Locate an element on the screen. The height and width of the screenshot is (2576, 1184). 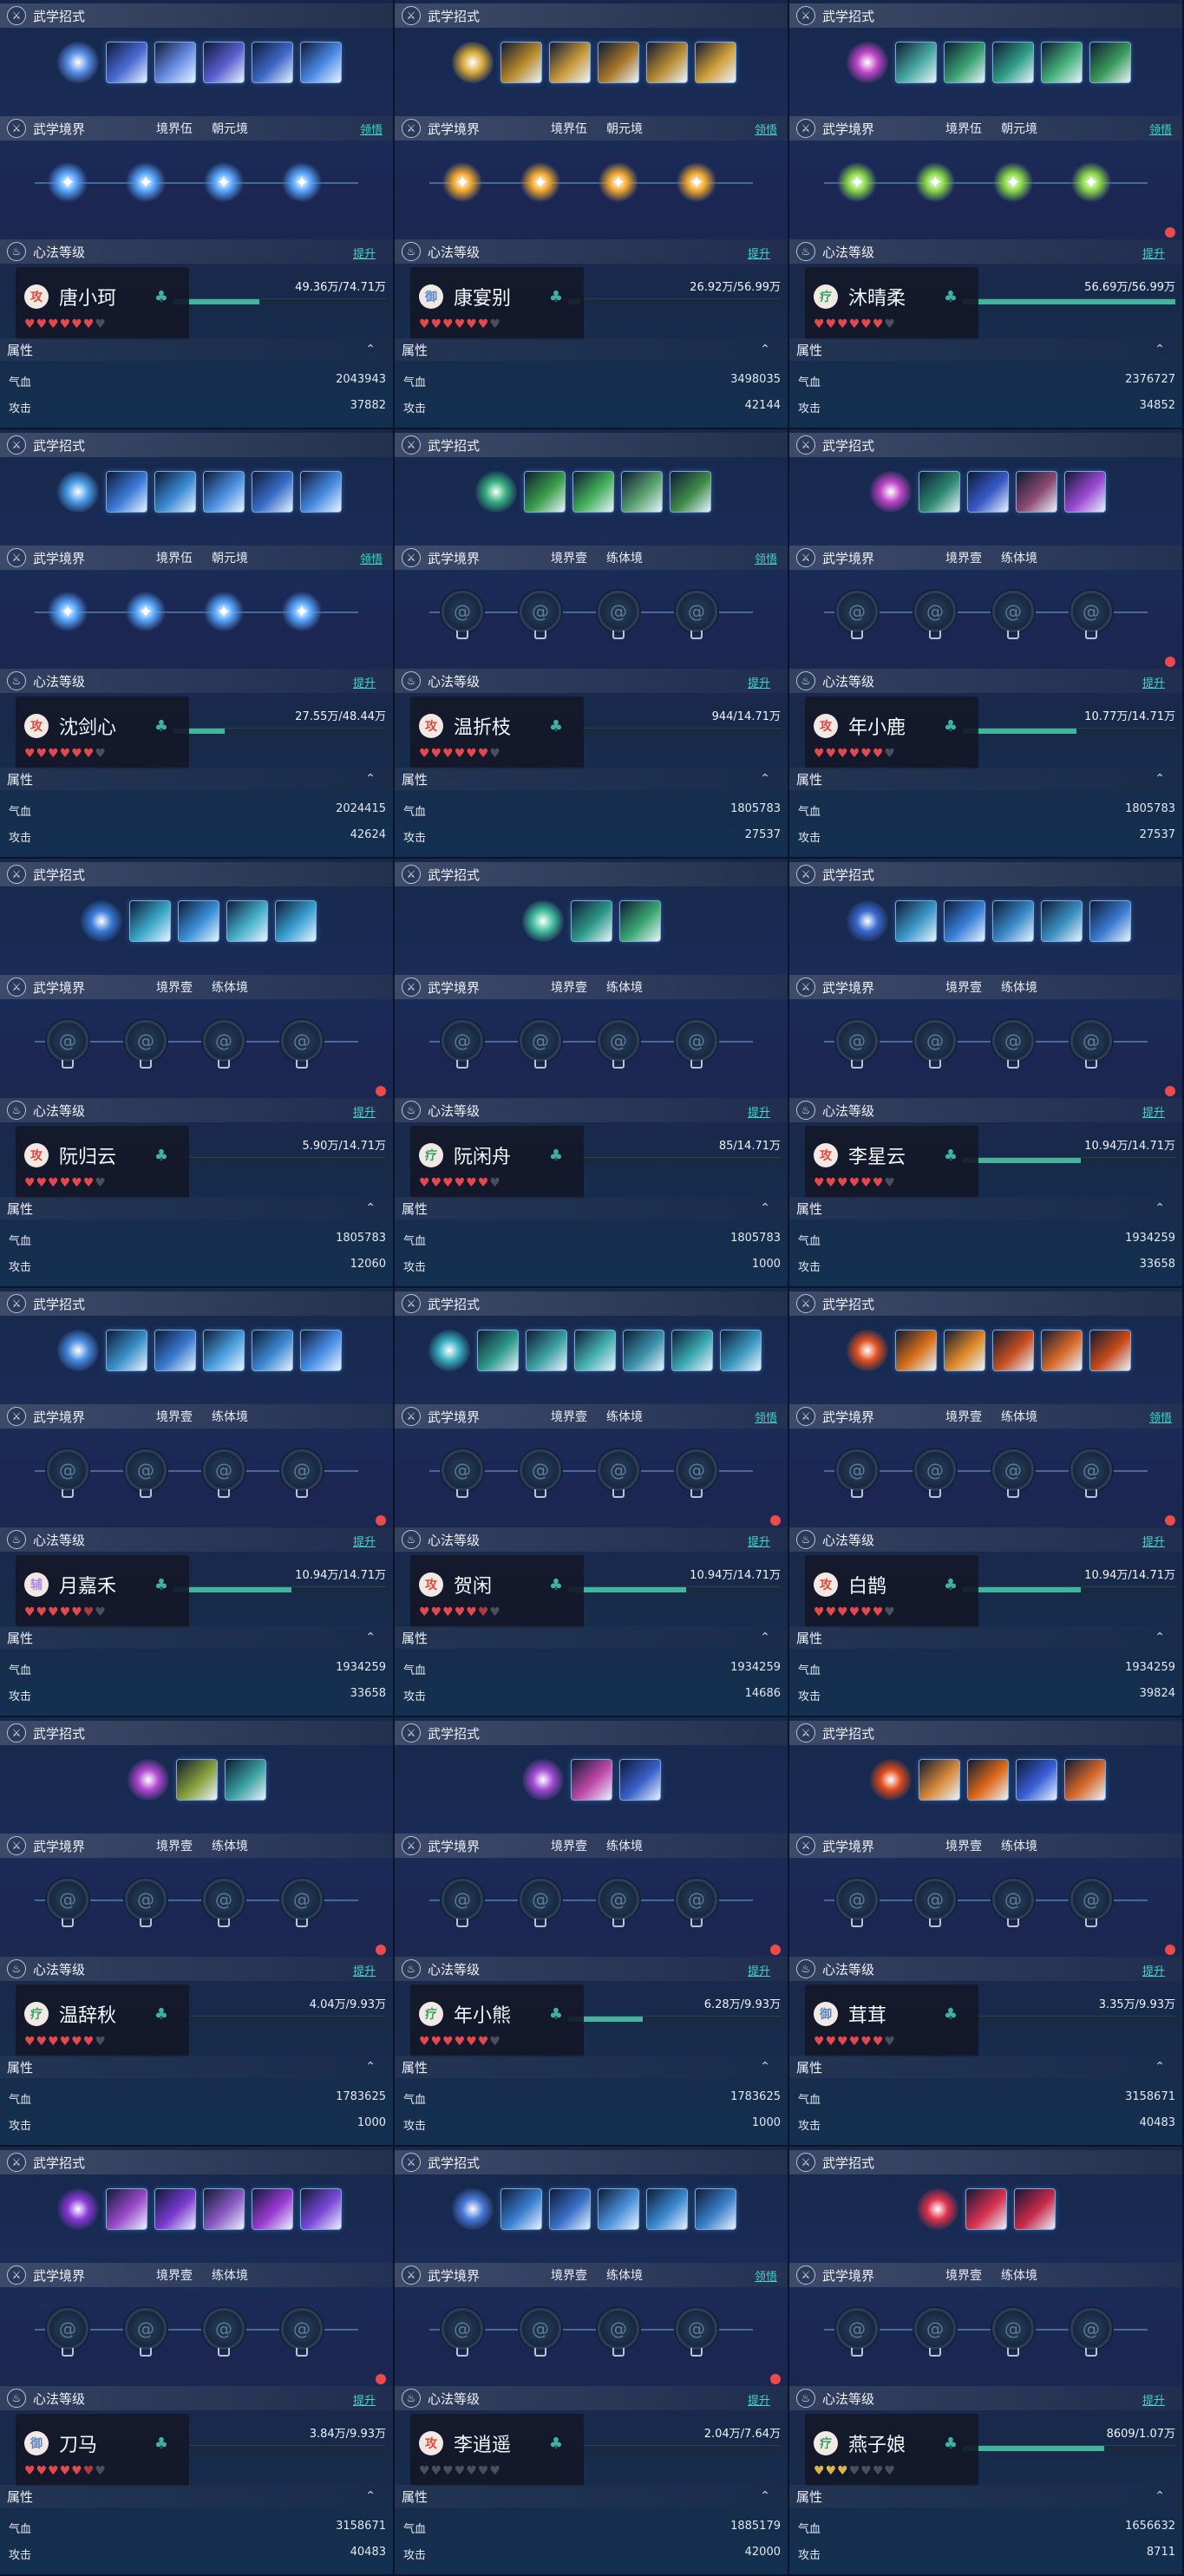
character-namecard: 辅月嘉禾 ♣ ♥♥♥♥♥♥♥ is located at coordinates (103, 1591).